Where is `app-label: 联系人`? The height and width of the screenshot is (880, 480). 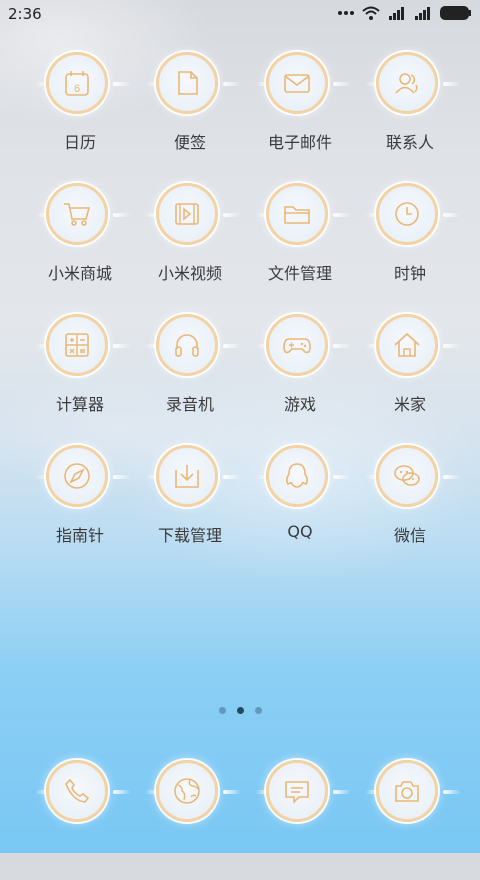 app-label: 联系人 is located at coordinates (409, 142).